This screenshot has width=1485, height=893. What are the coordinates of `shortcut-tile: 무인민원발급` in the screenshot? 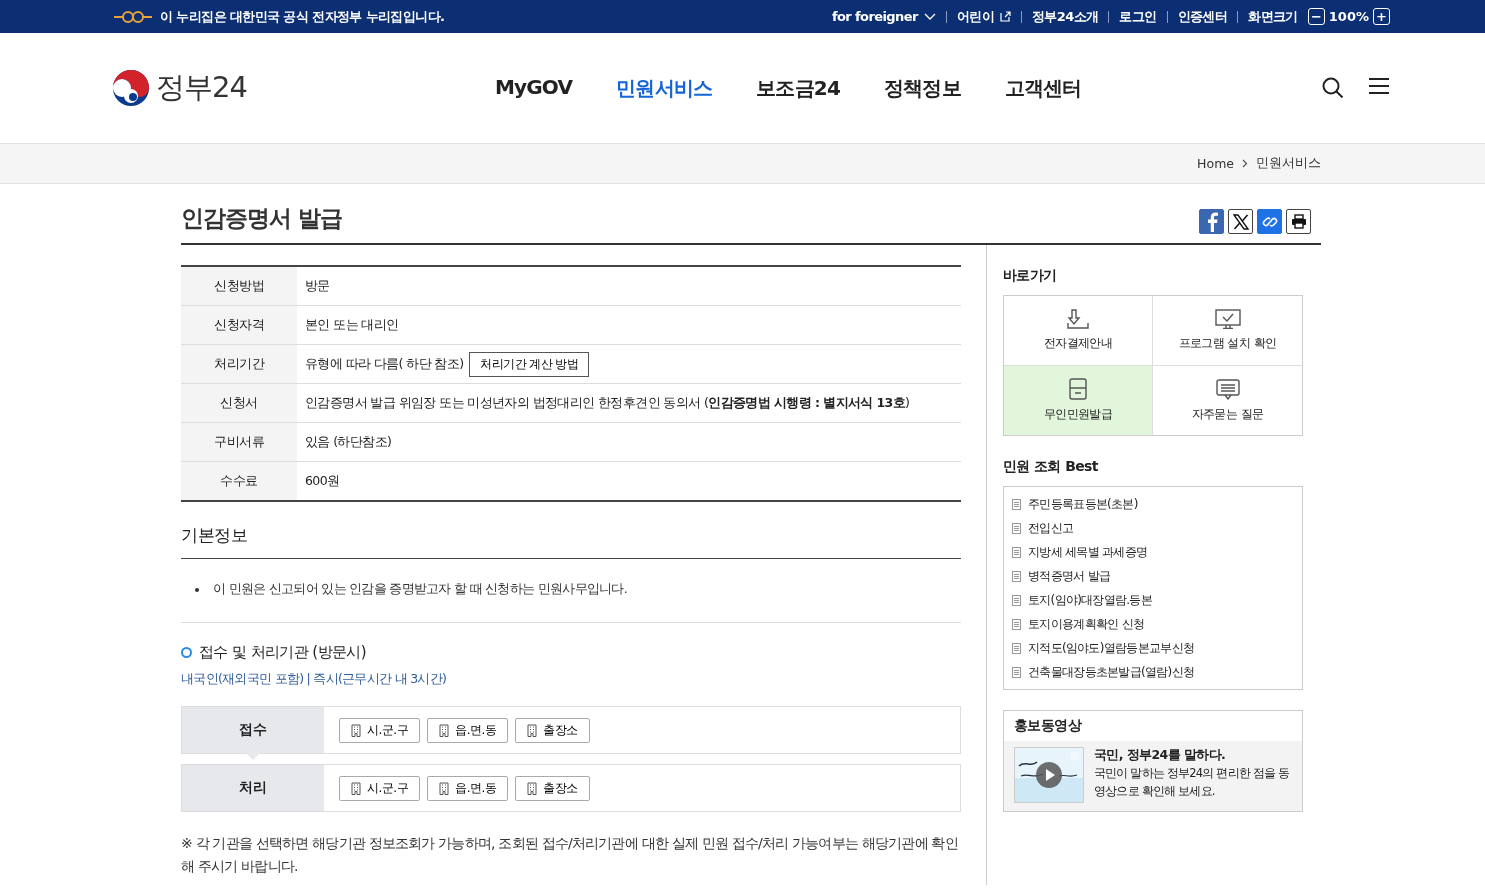 It's located at (1078, 400).